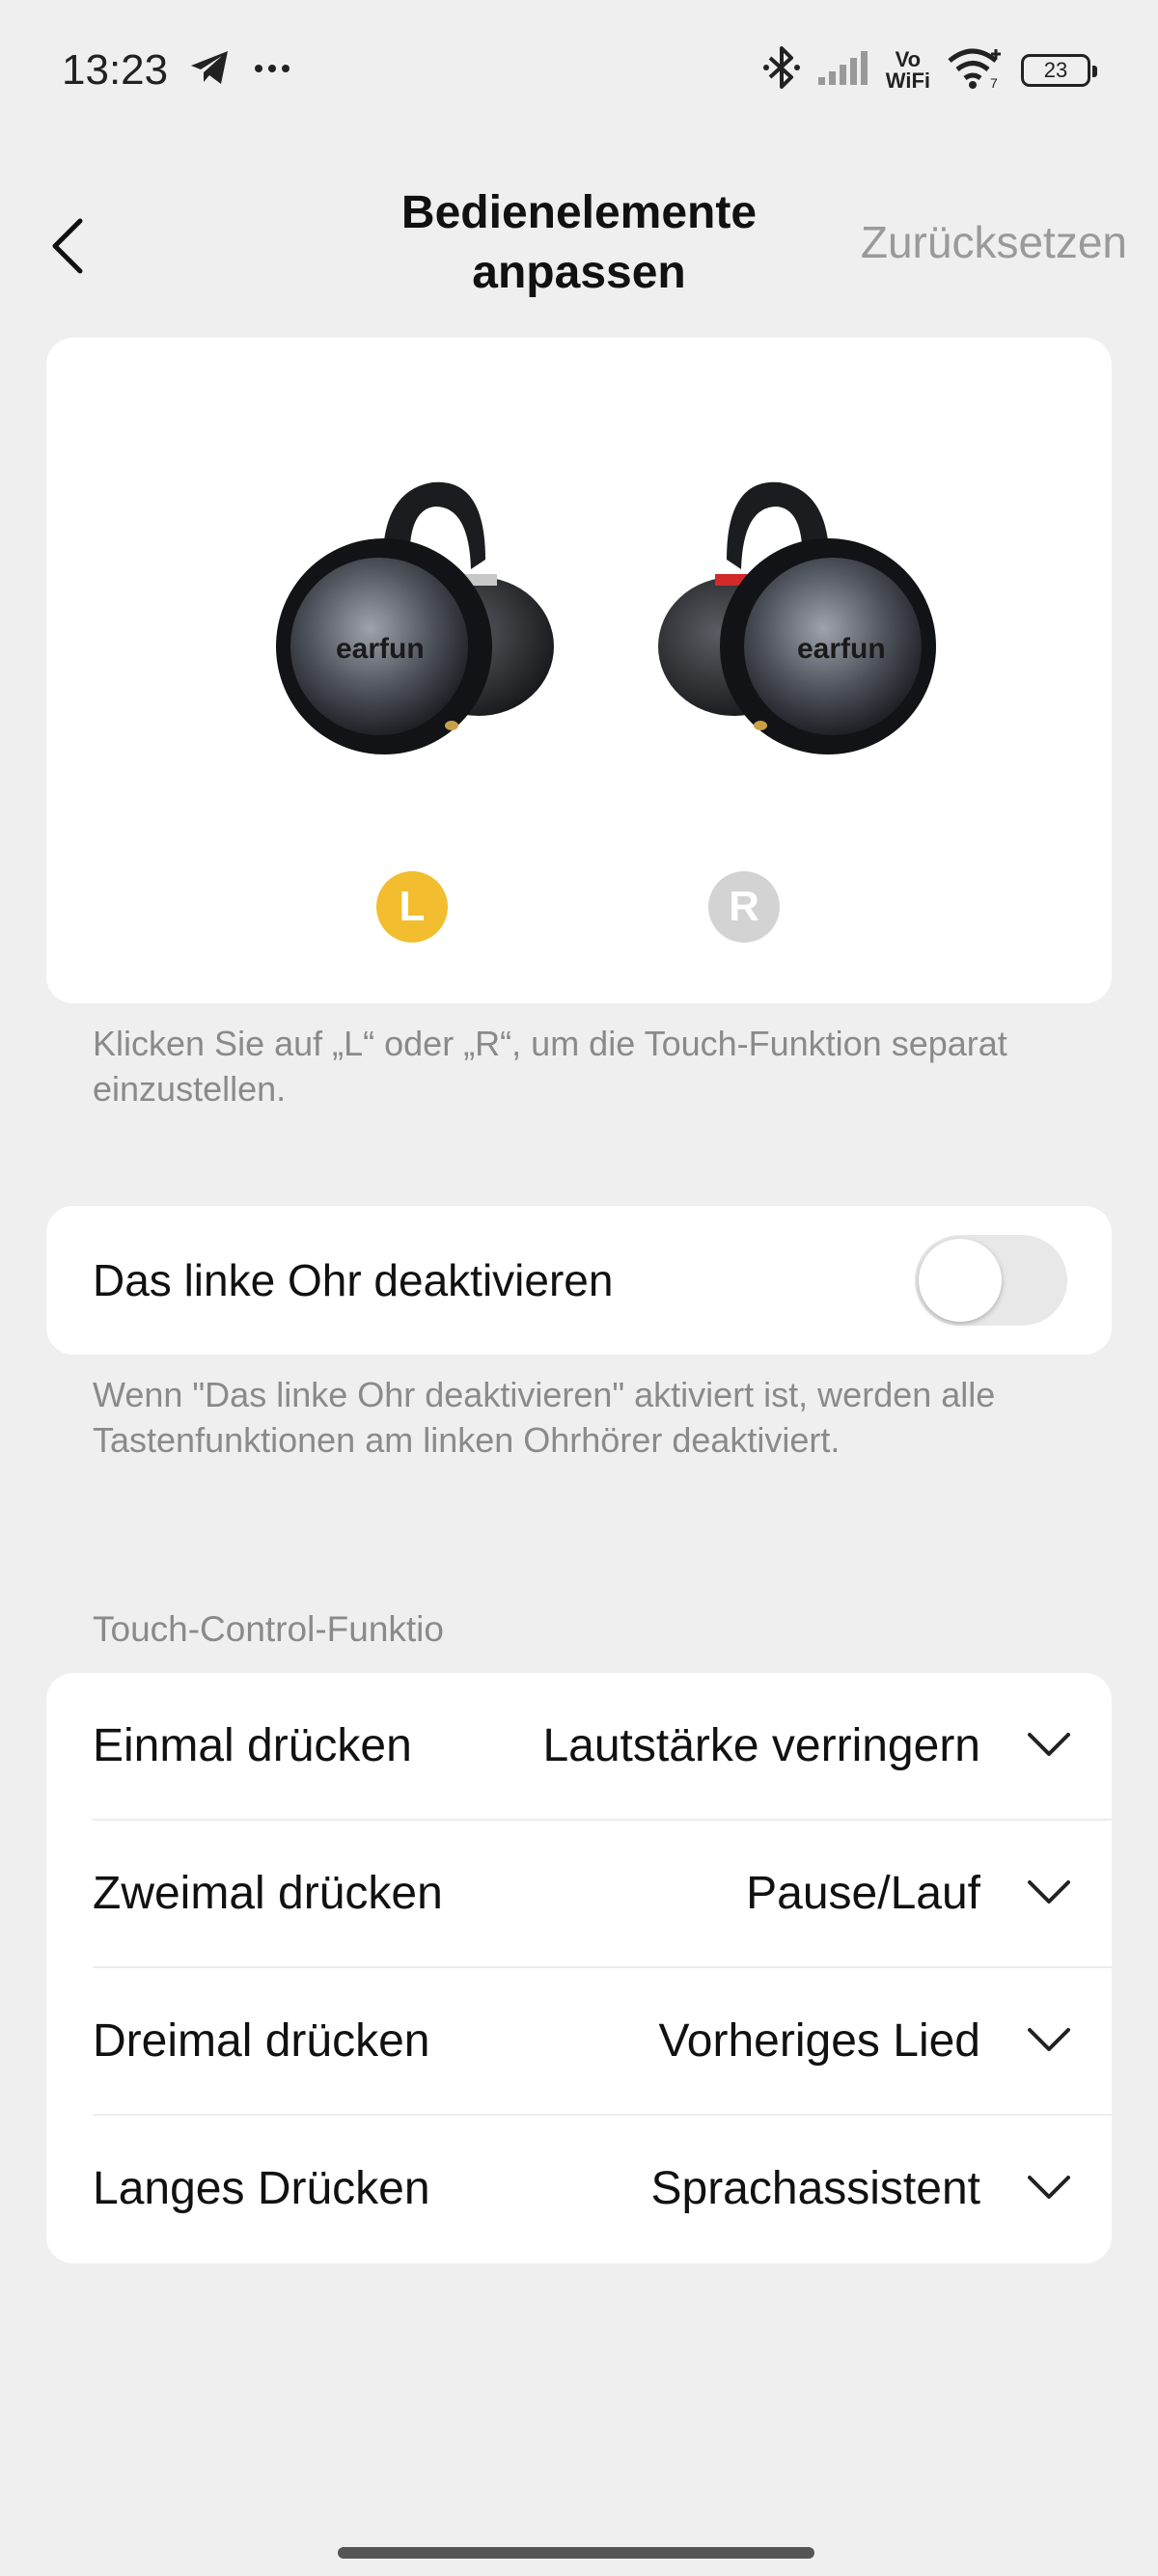 The image size is (1158, 2576). I want to click on row-label: Langes Drücken, so click(261, 2189).